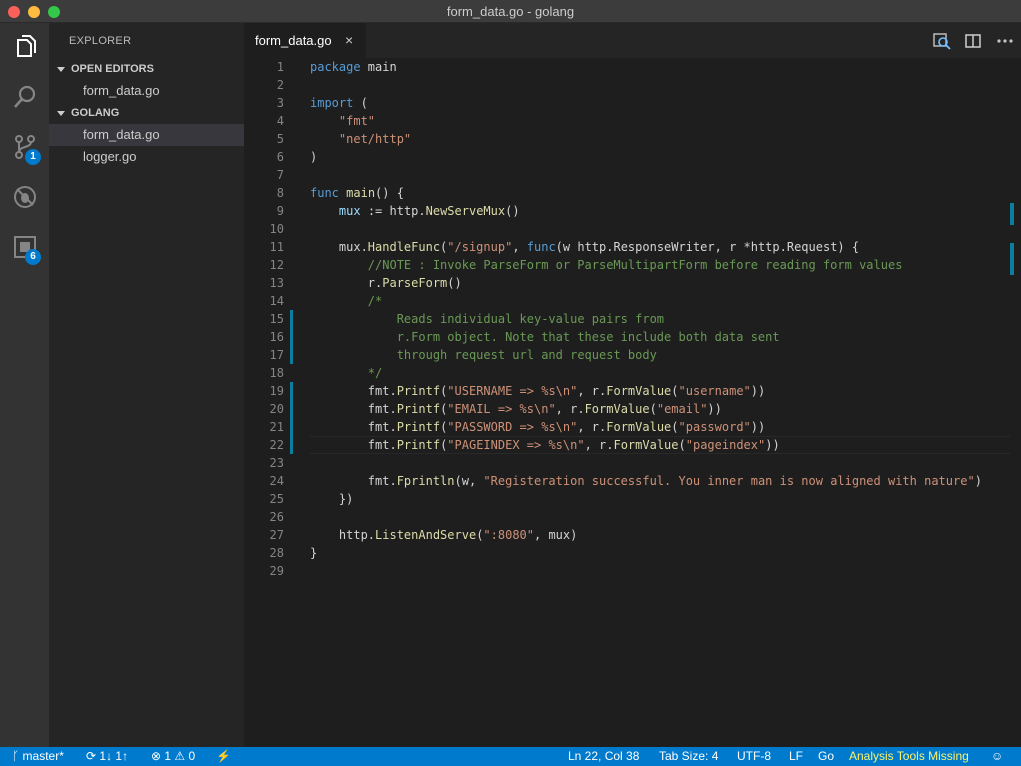 The height and width of the screenshot is (766, 1021). I want to click on more-actions-button, so click(1005, 41).